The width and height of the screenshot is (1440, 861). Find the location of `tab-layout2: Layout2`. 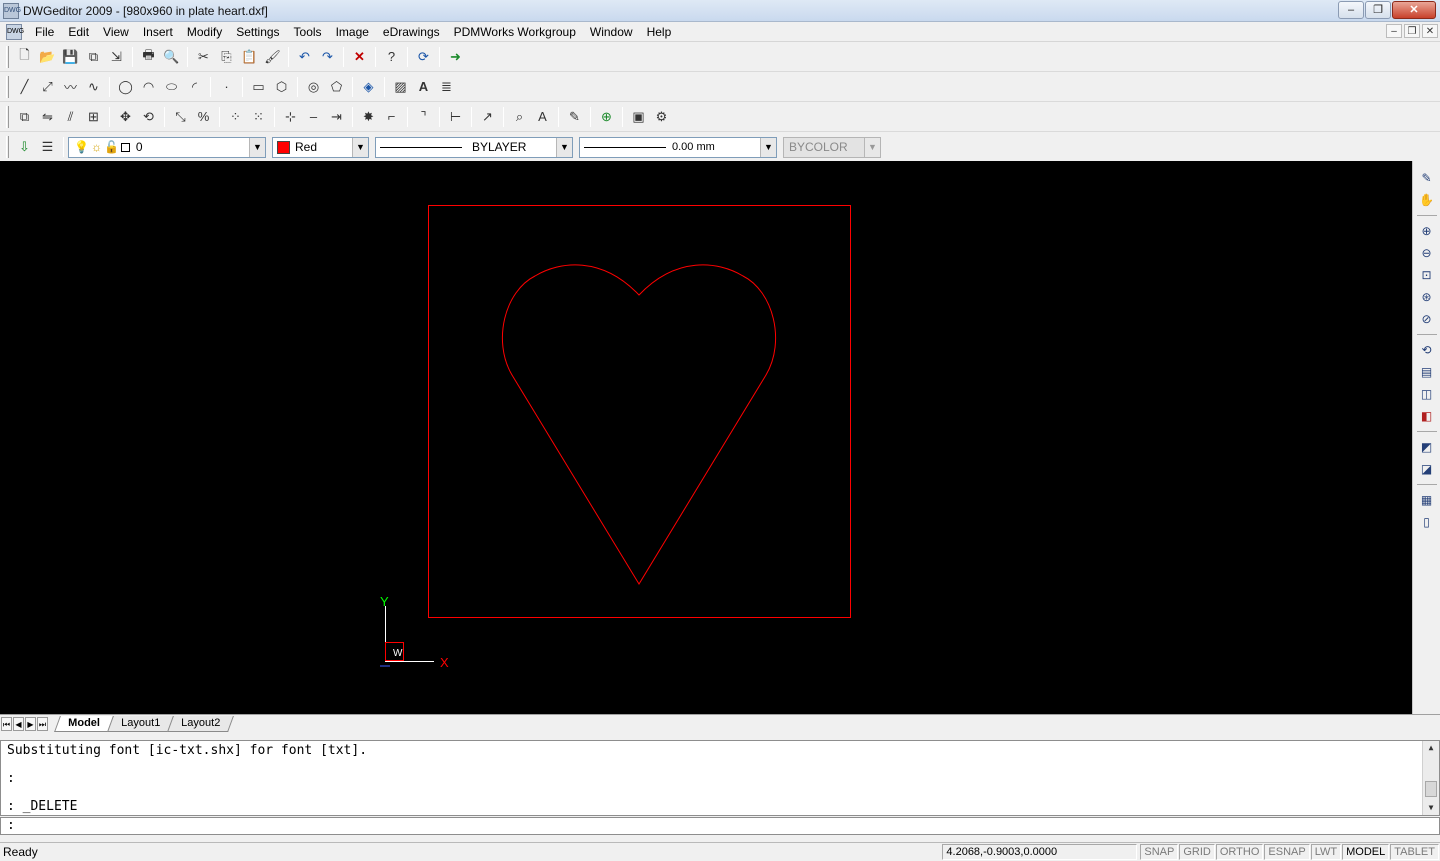

tab-layout2: Layout2 is located at coordinates (201, 723).